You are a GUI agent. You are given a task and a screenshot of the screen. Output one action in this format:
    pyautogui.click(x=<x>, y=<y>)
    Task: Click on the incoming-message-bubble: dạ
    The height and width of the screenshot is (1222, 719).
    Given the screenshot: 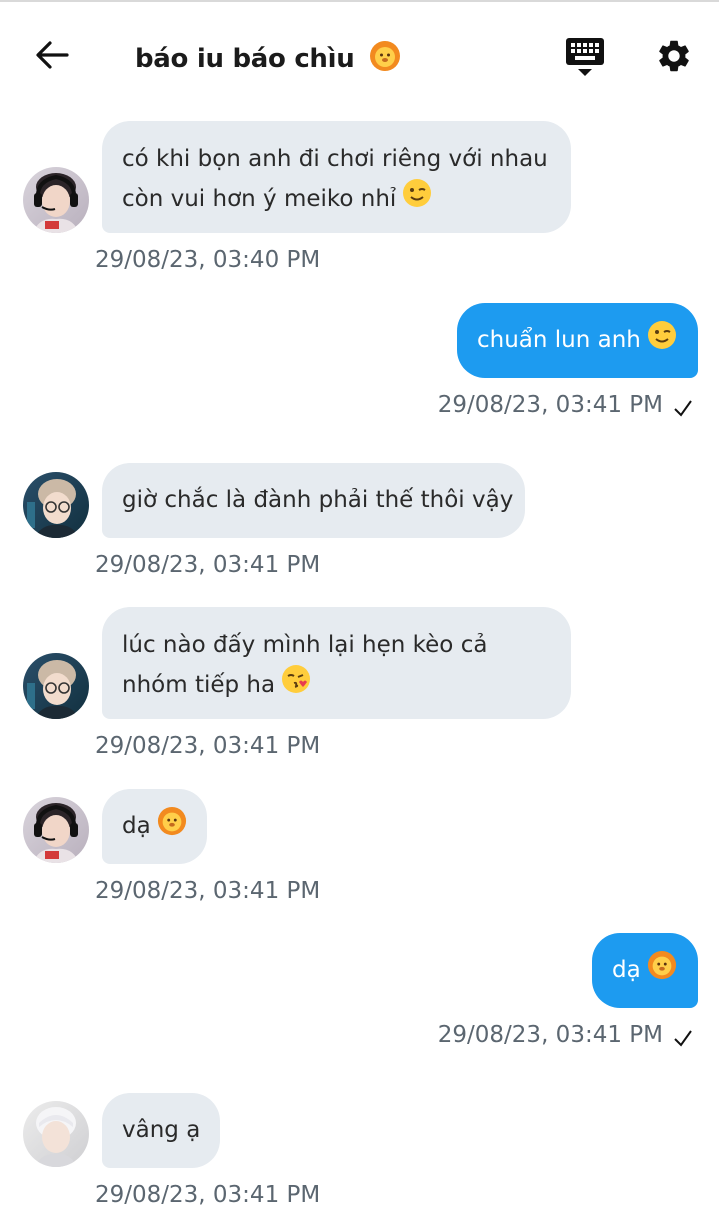 What is the action you would take?
    pyautogui.click(x=154, y=826)
    